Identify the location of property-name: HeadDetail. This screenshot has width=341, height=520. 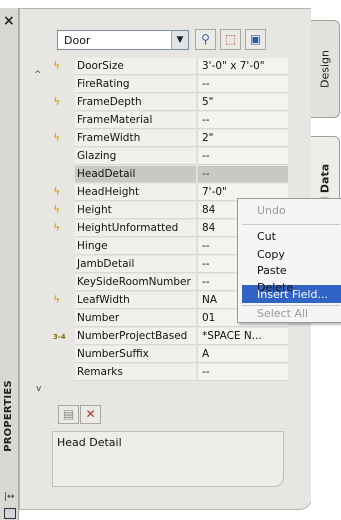
(135, 174).